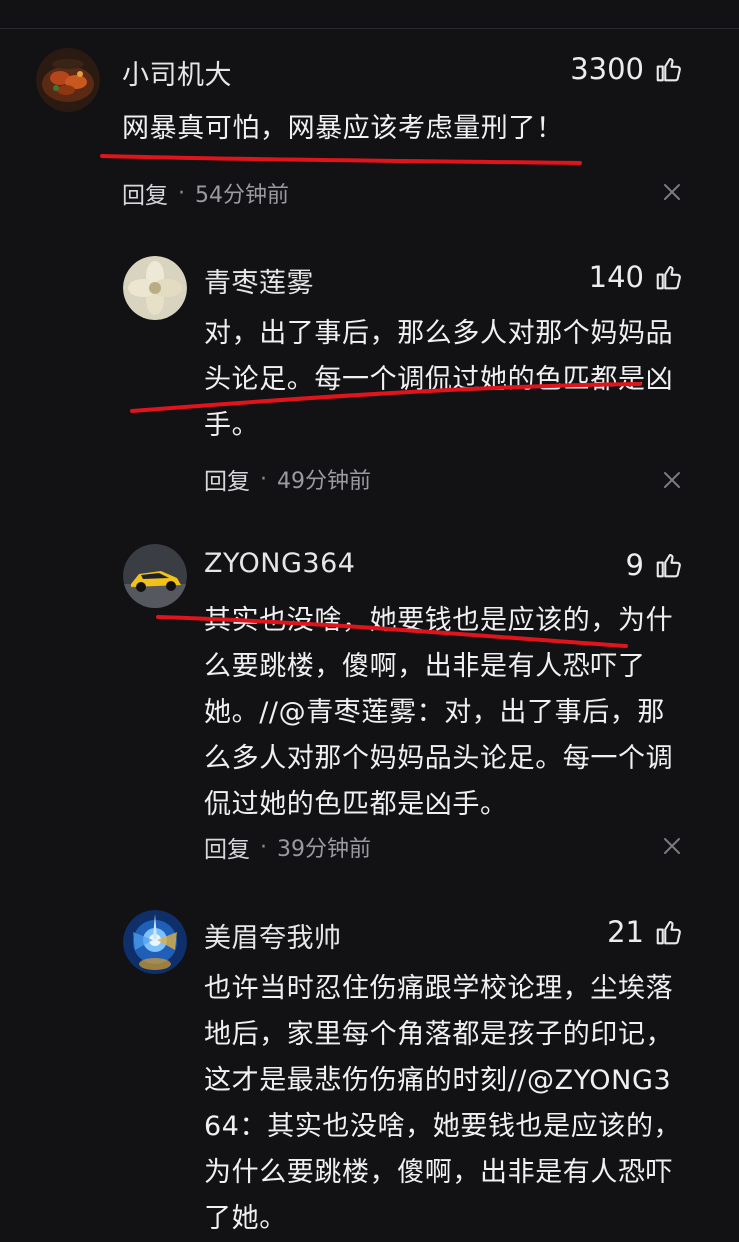 This screenshot has height=1242, width=739. I want to click on username: ZYONG364, so click(279, 563).